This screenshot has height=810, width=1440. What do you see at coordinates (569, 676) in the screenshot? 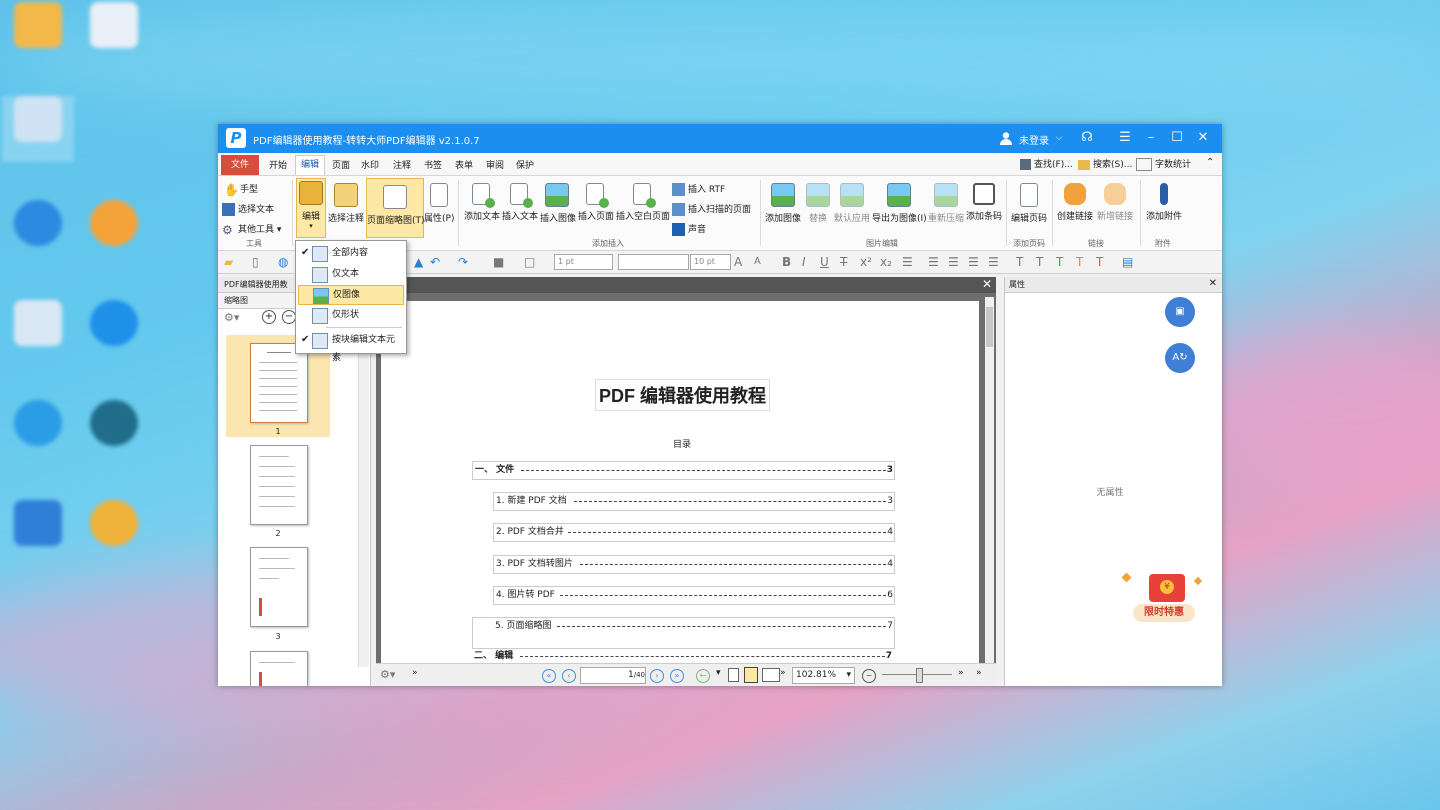
I see `previous-page-icon: ‹` at bounding box center [569, 676].